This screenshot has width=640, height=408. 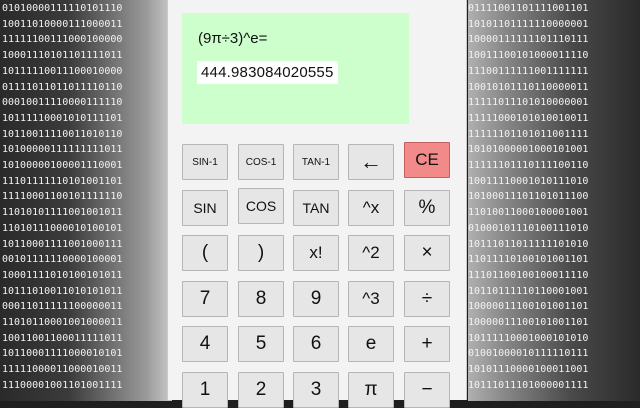 What do you see at coordinates (371, 344) in the screenshot?
I see `euler-button: e` at bounding box center [371, 344].